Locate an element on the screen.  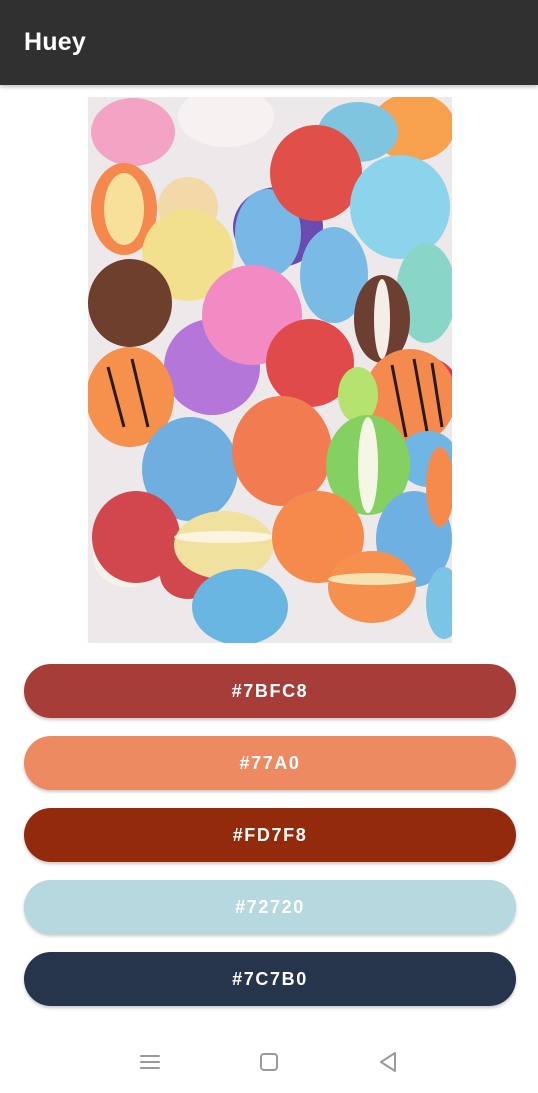
swatch-label: #7BFC8 is located at coordinates (270, 690).